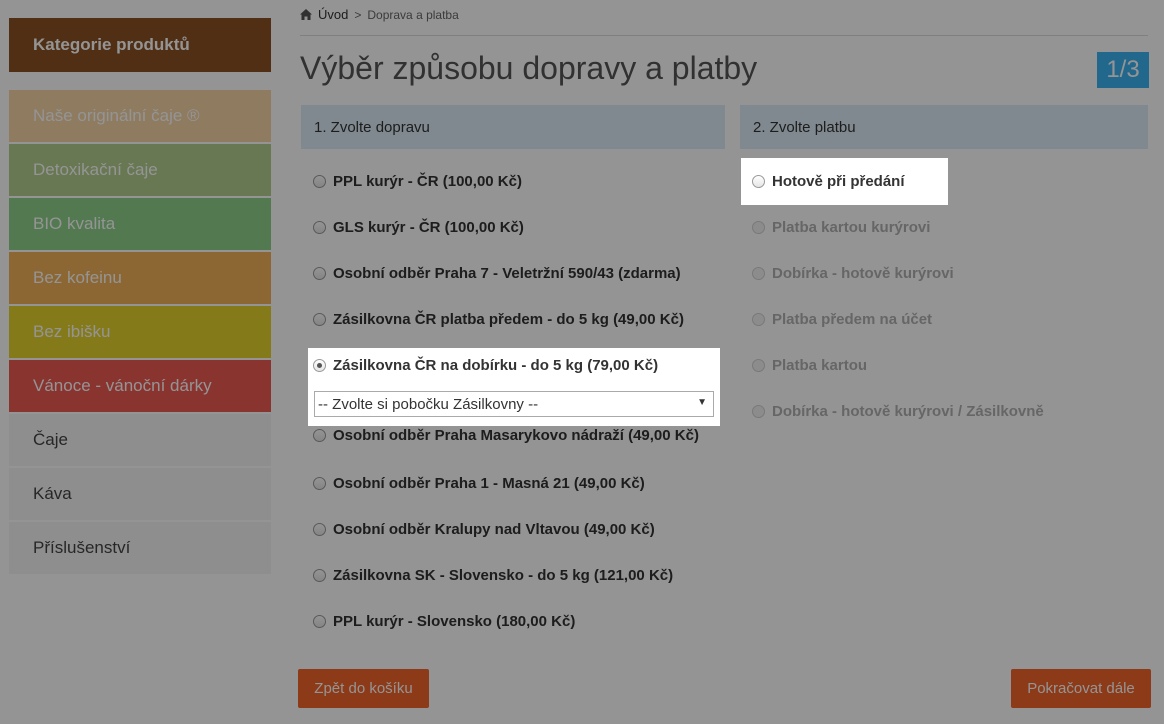 The image size is (1164, 724). What do you see at coordinates (140, 116) in the screenshot?
I see `category-item-original-teas: Naše originální čaje ®` at bounding box center [140, 116].